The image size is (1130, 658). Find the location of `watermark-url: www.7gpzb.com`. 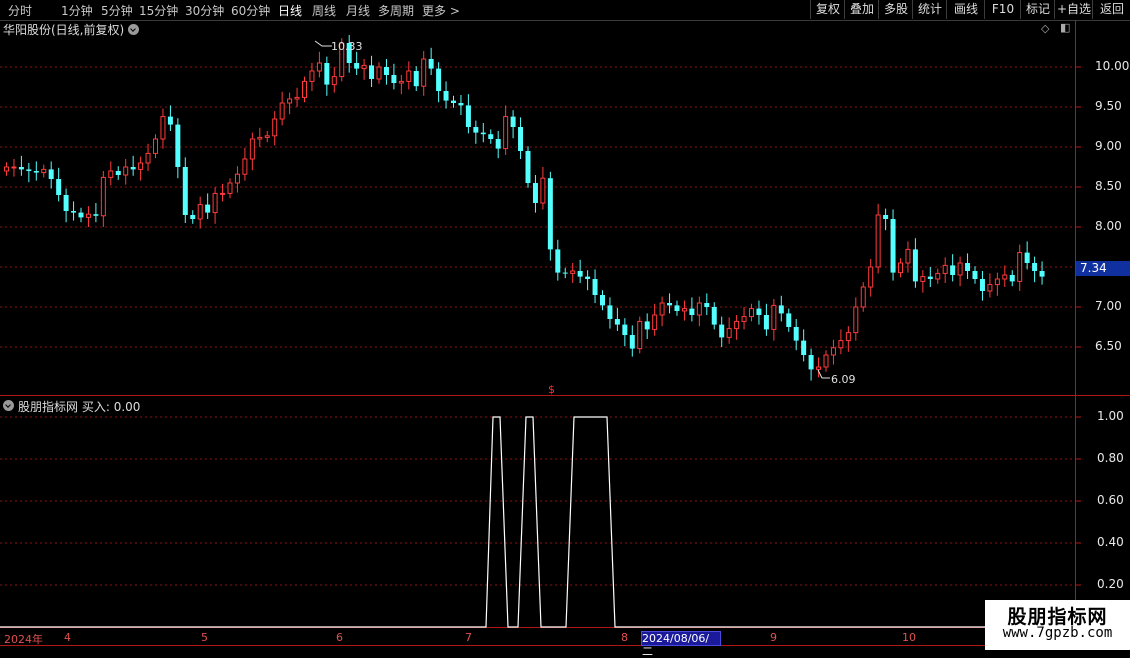

watermark-url: www.7gpzb.com is located at coordinates (1057, 633).